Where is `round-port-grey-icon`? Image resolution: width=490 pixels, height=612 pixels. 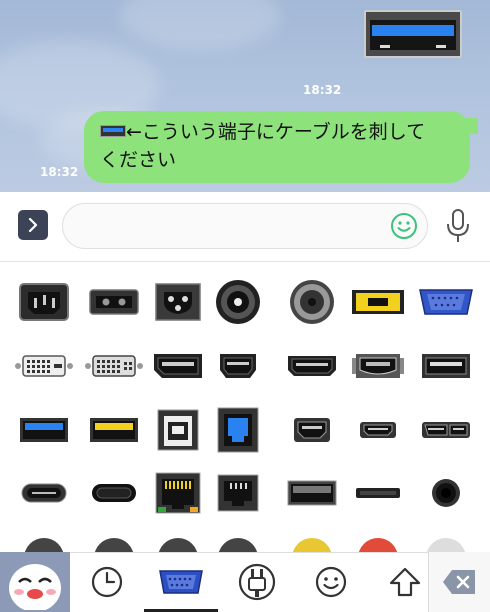
round-port-grey-icon is located at coordinates (312, 302).